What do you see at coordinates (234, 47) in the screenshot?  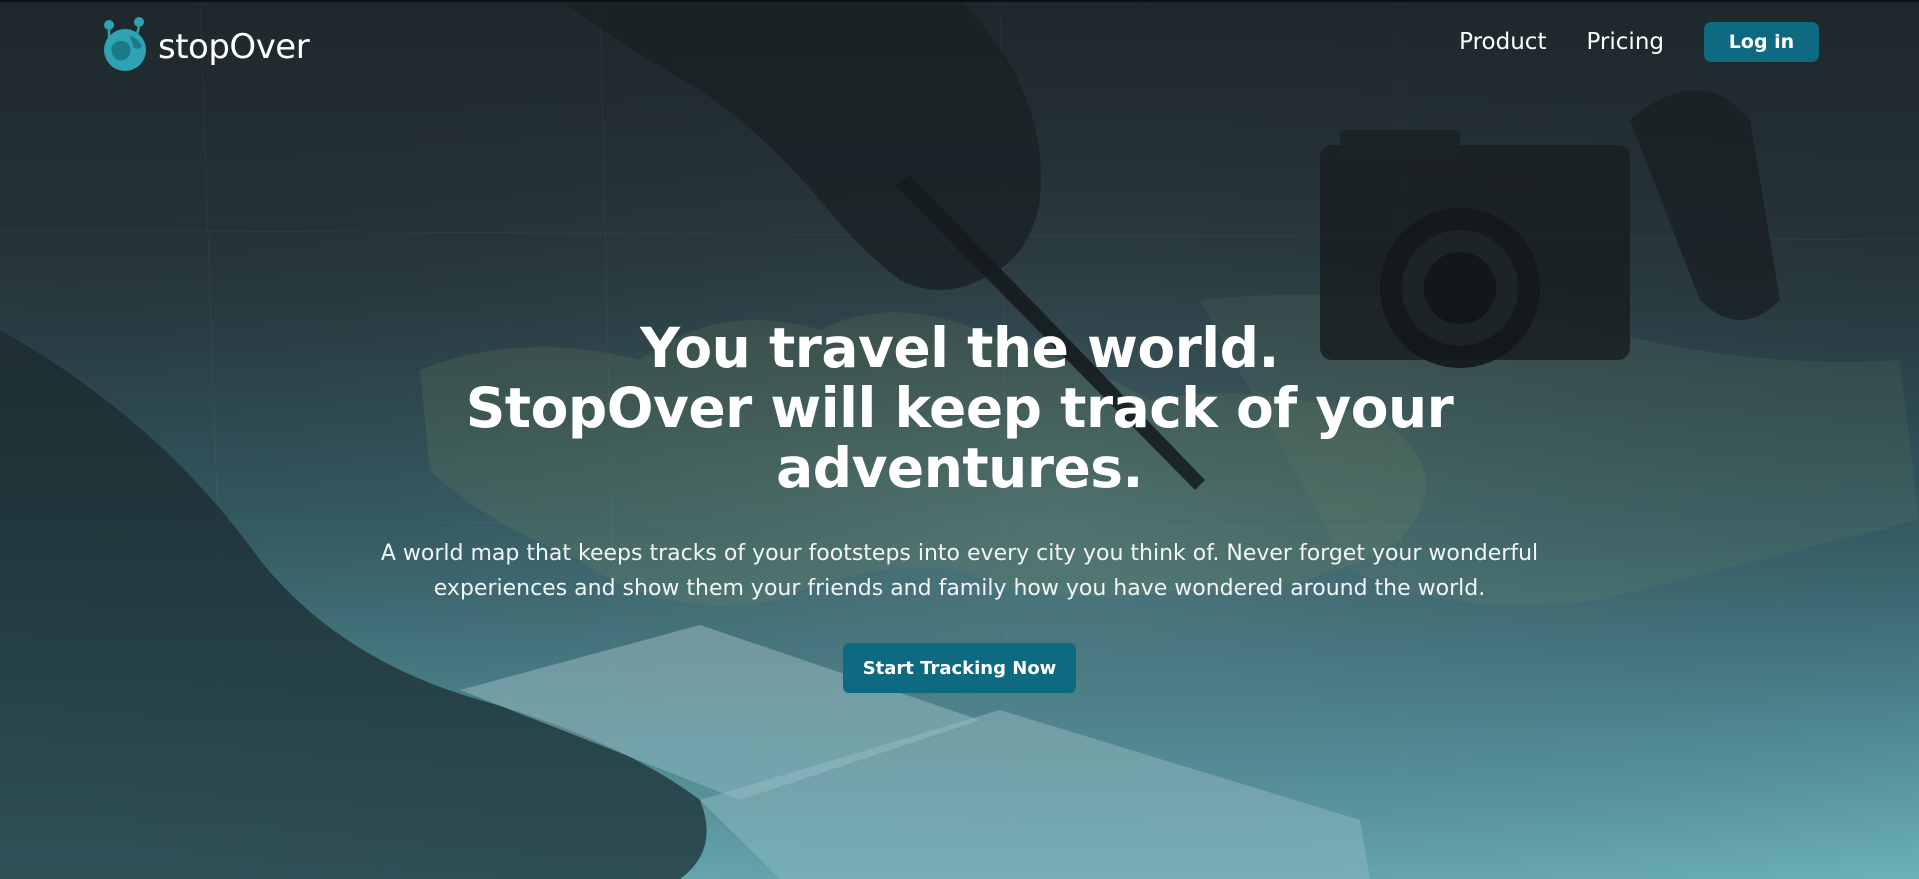 I see `brand-name: stopOver` at bounding box center [234, 47].